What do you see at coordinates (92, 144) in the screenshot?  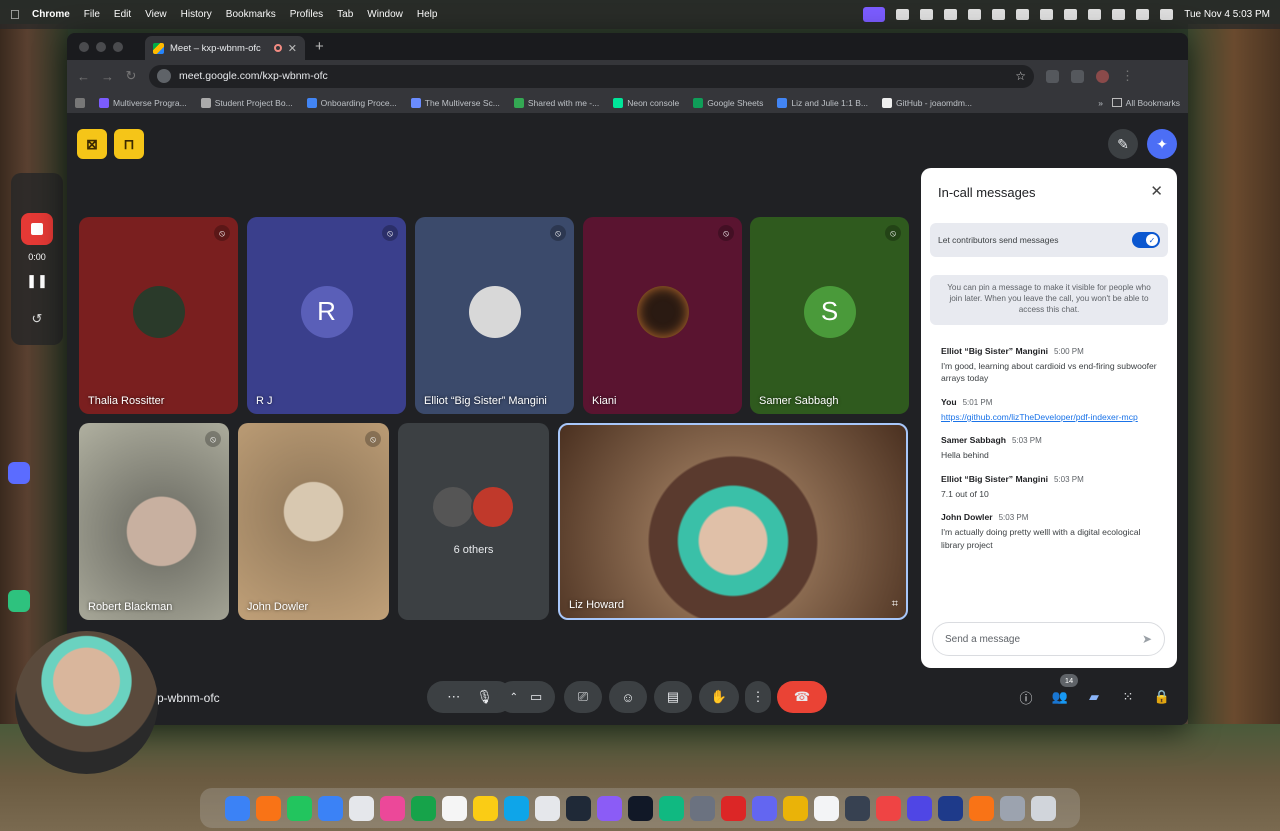 I see `host-controls-icon: ⊠` at bounding box center [92, 144].